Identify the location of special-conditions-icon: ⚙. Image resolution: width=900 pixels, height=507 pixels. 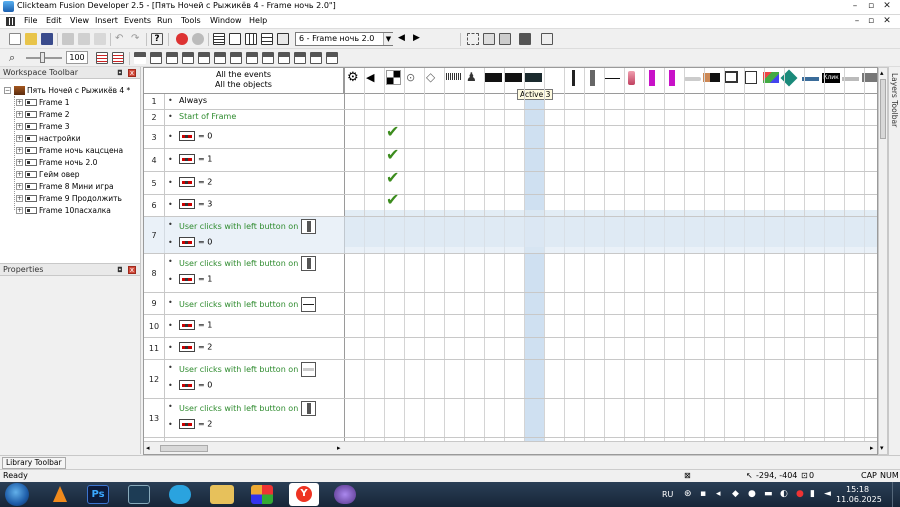
(354, 77).